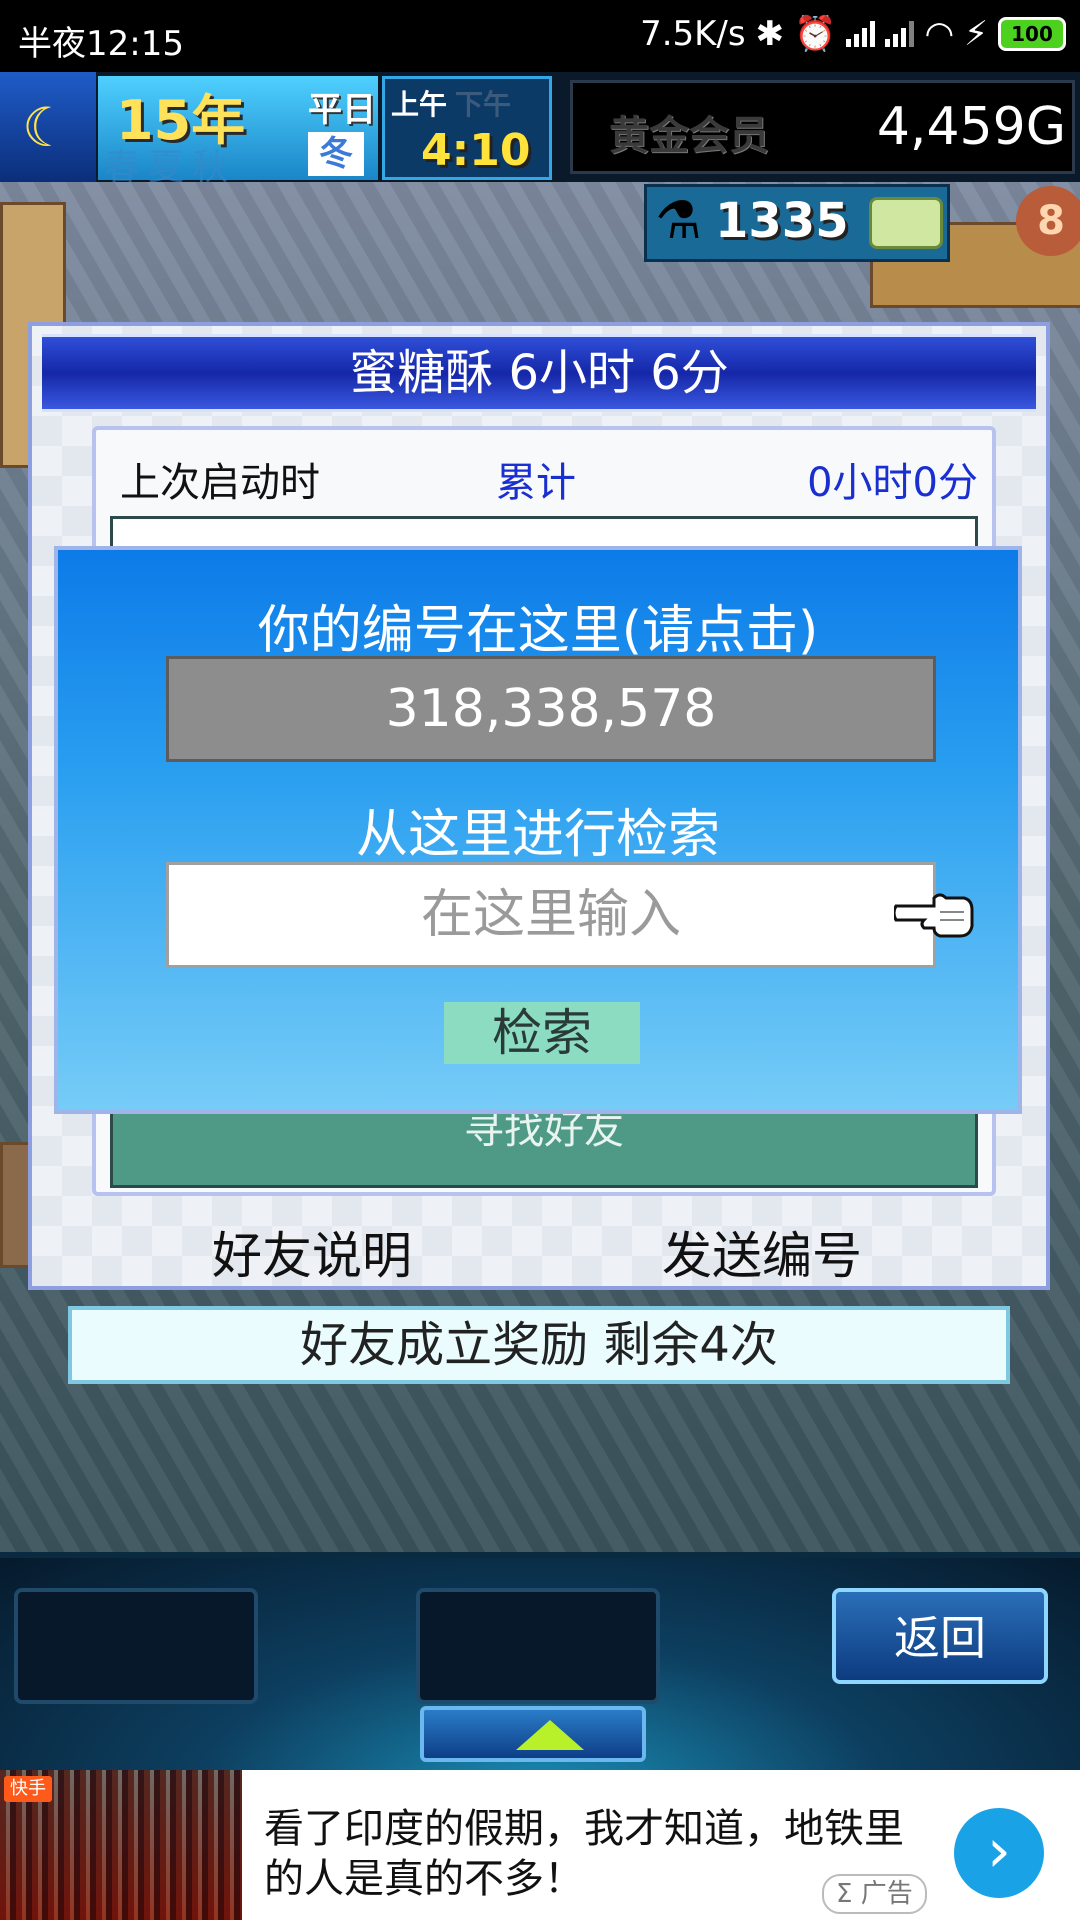 The height and width of the screenshot is (1920, 1080). Describe the element at coordinates (312, 1252) in the screenshot. I see `friend-help-link: 好友说明` at that location.